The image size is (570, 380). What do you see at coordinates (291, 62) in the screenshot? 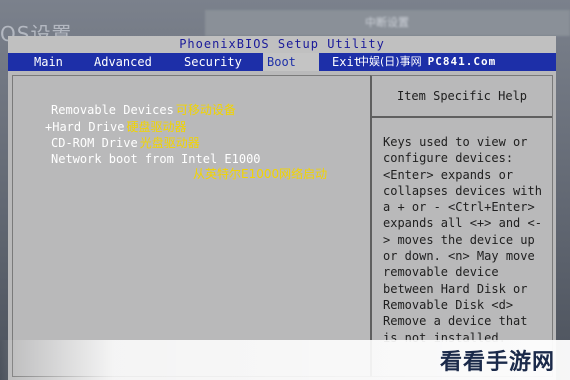
I see `tab-boot: Boot` at bounding box center [291, 62].